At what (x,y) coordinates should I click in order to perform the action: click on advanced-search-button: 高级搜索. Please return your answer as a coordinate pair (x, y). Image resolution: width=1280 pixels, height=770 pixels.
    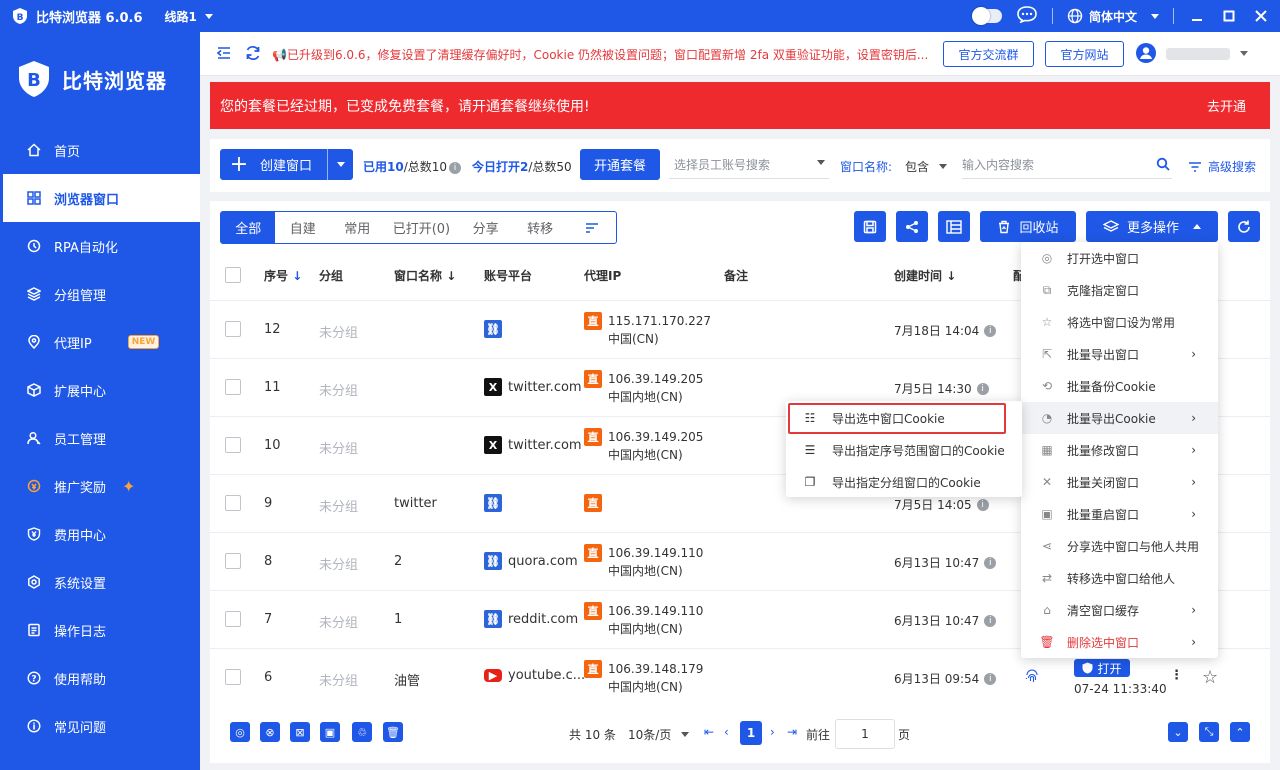
    Looking at the image, I should click on (1222, 166).